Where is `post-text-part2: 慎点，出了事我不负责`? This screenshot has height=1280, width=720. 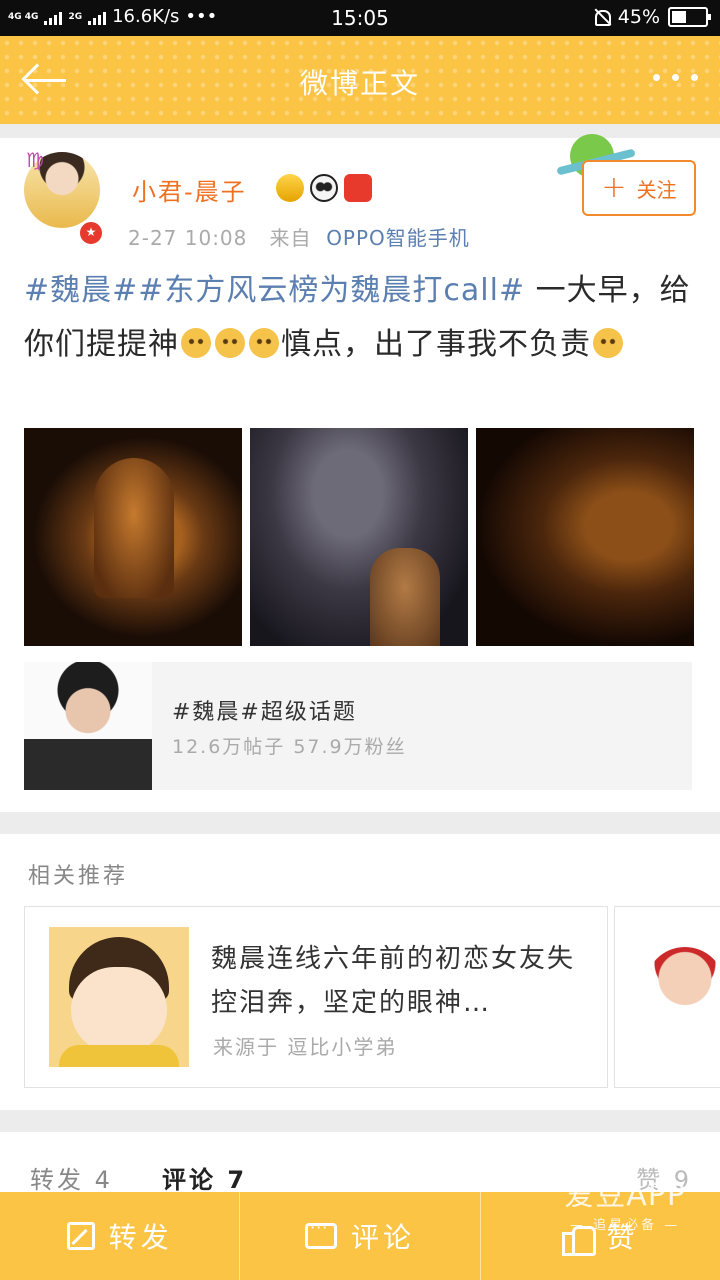
post-text-part2: 慎点，出了事我不负责 is located at coordinates (436, 344).